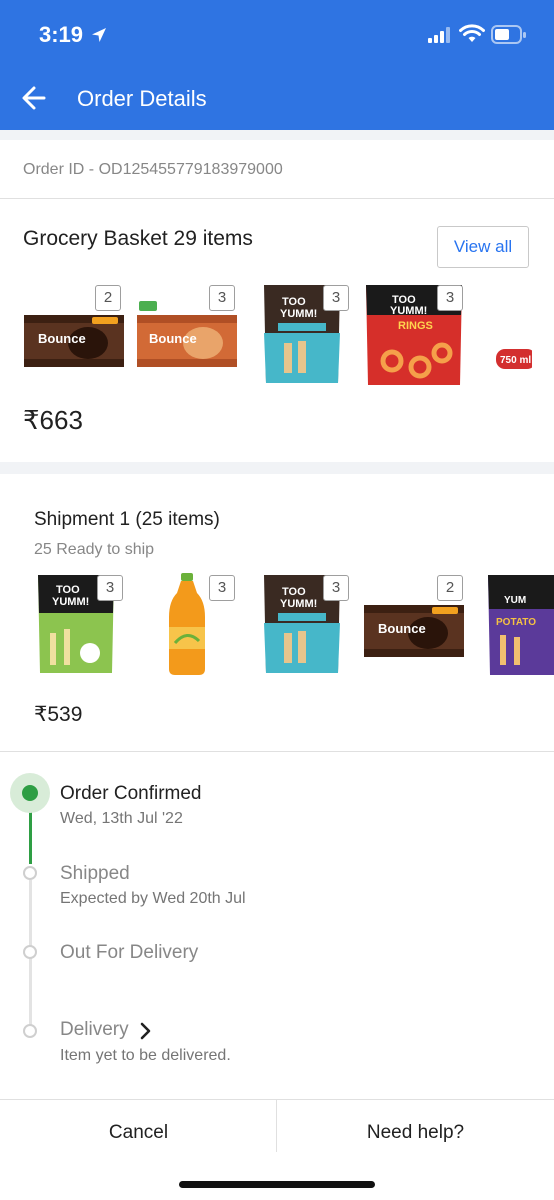 This screenshot has width=554, height=1200. Describe the element at coordinates (58, 714) in the screenshot. I see `shipment-price: ₹539` at that location.